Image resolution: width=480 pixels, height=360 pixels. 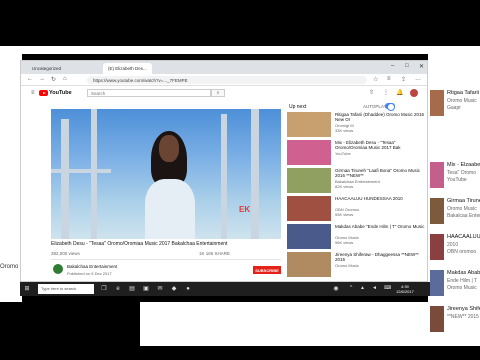 I want to click on actions-text: 1K 165 SHARE, so click(x=215, y=253).